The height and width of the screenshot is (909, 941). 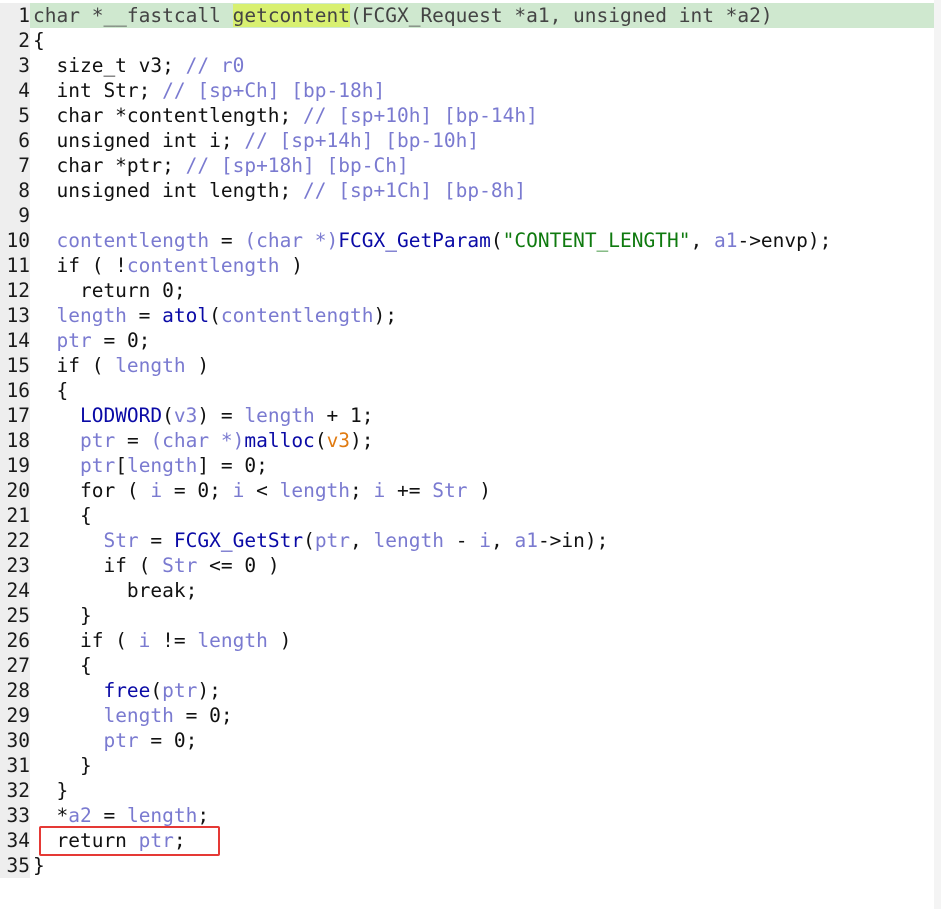 What do you see at coordinates (79, 815) in the screenshot?
I see `code-token: a2` at bounding box center [79, 815].